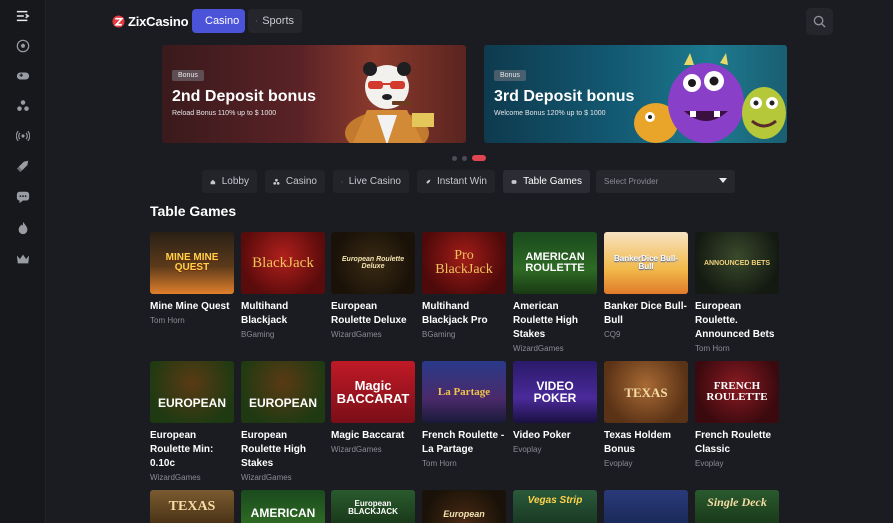 This screenshot has height=523, width=893. What do you see at coordinates (373, 392) in the screenshot?
I see `game-thumbnail-magic-baccarat: Magic BACCARAT` at bounding box center [373, 392].